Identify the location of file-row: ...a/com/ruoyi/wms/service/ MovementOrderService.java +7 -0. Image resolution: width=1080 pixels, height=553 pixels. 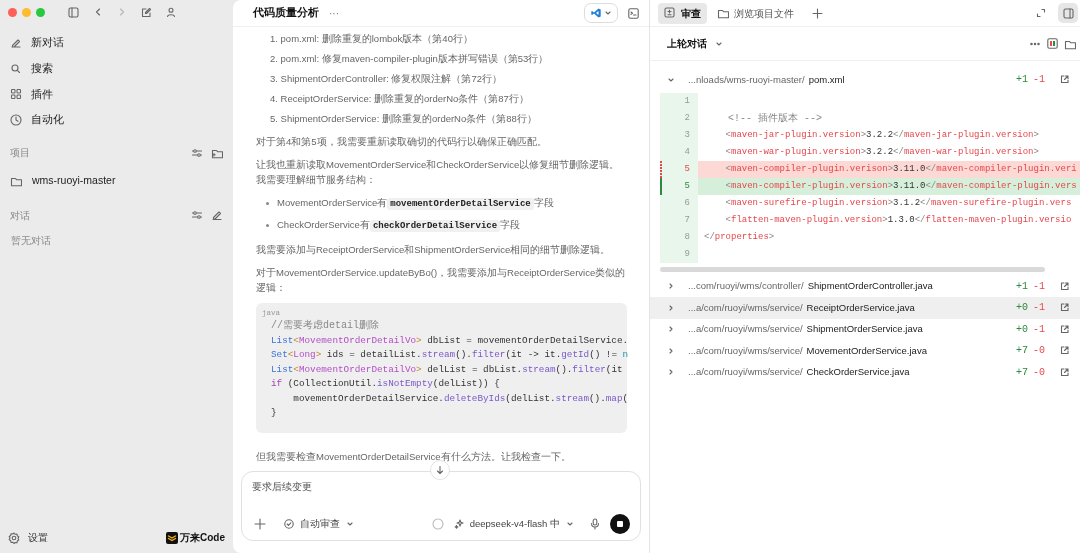
(865, 351).